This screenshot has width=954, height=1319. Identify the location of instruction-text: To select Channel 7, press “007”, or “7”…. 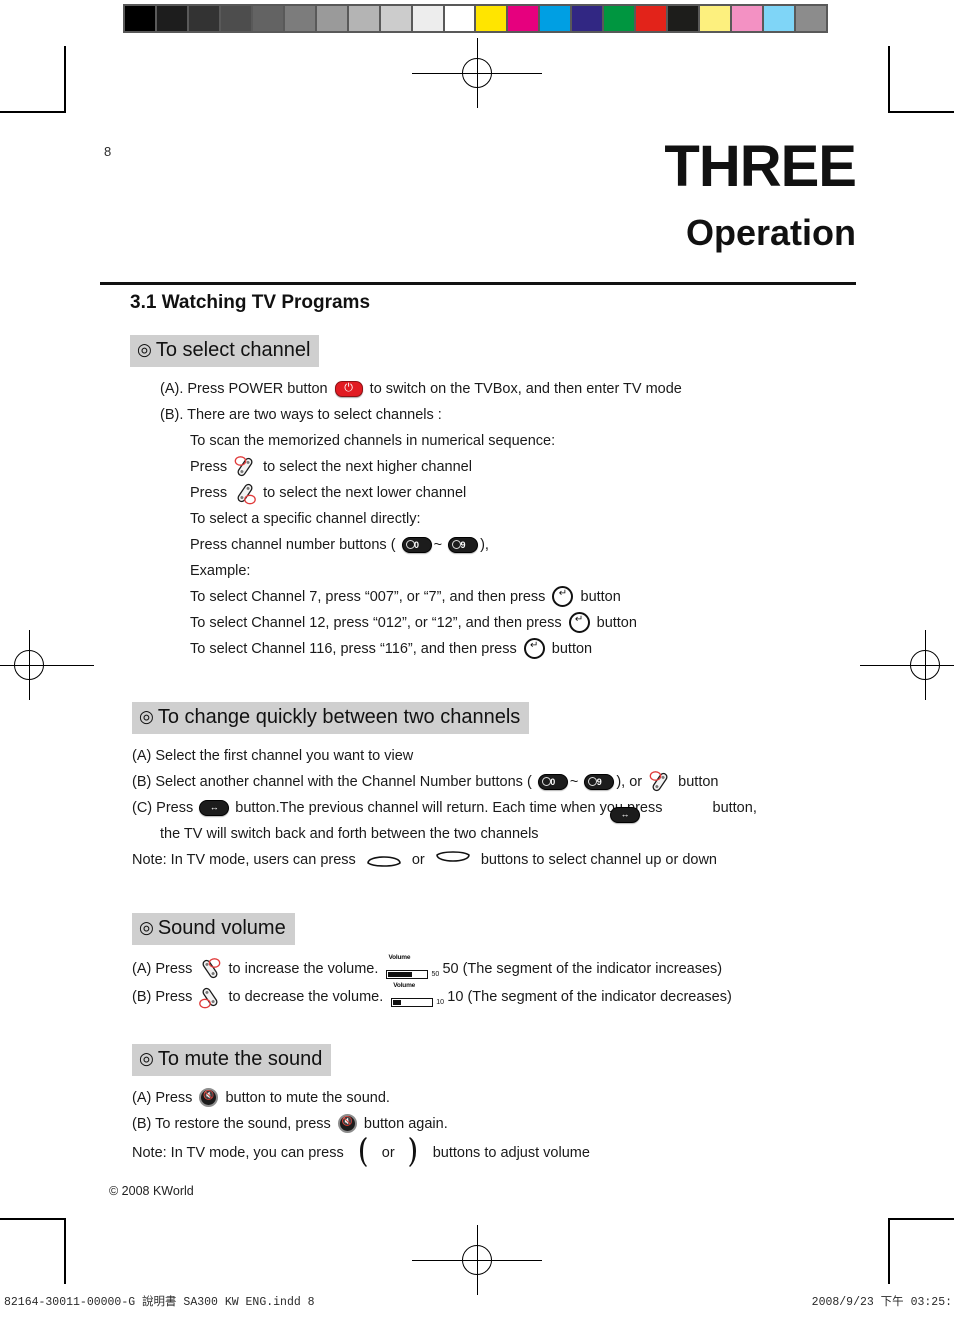
(368, 596).